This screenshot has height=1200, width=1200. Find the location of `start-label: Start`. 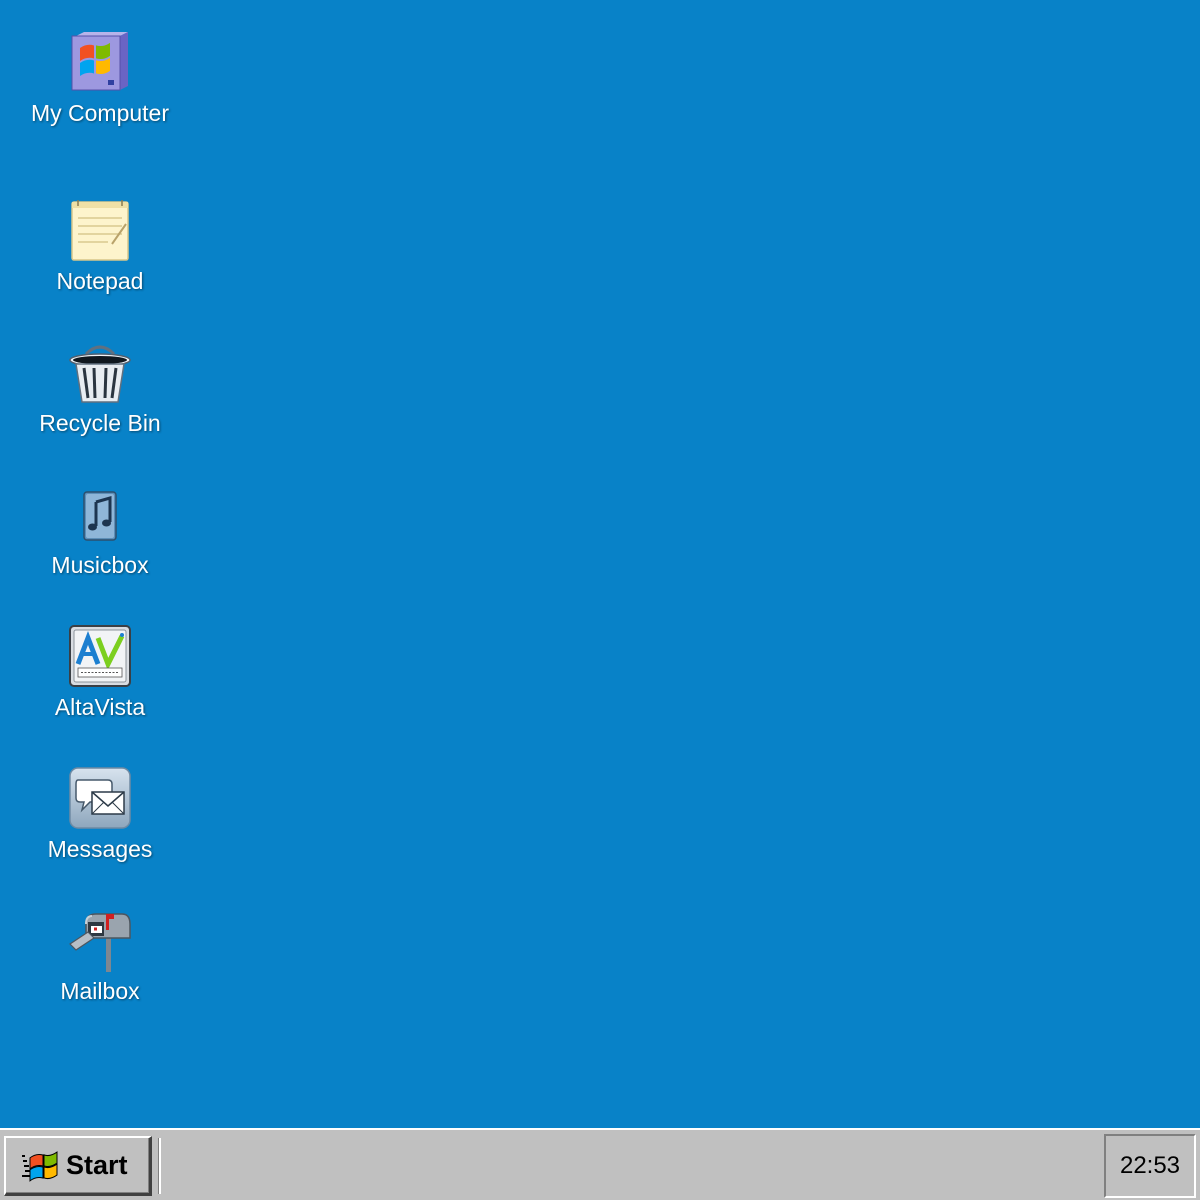

start-label: Start is located at coordinates (97, 1165).